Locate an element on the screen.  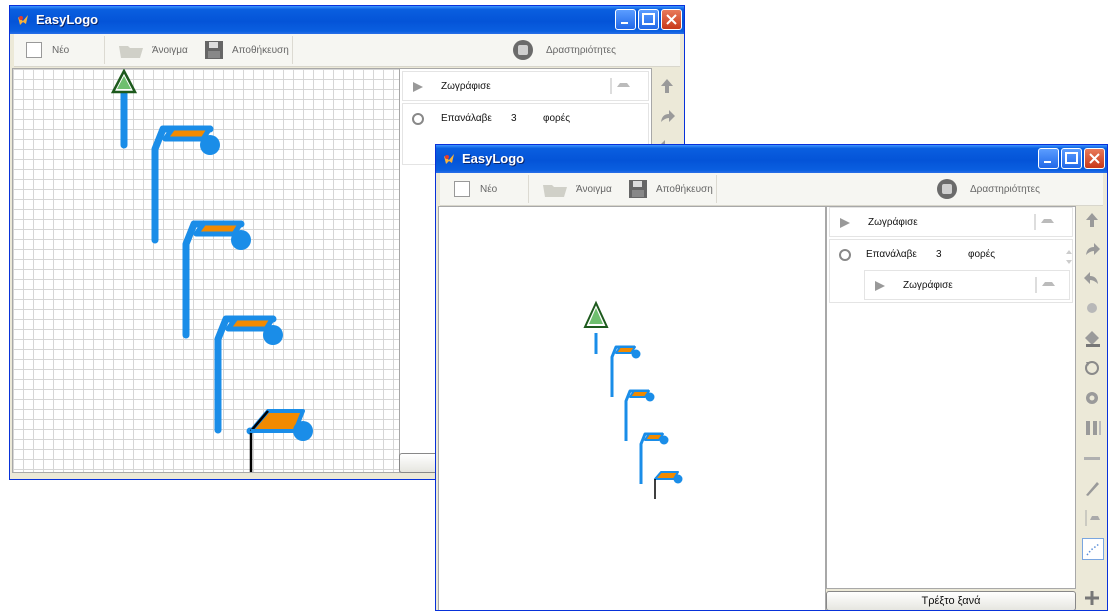
command-repeat: Επανάλαβε 3 φορές Ζωγράφισε is located at coordinates (951, 271).